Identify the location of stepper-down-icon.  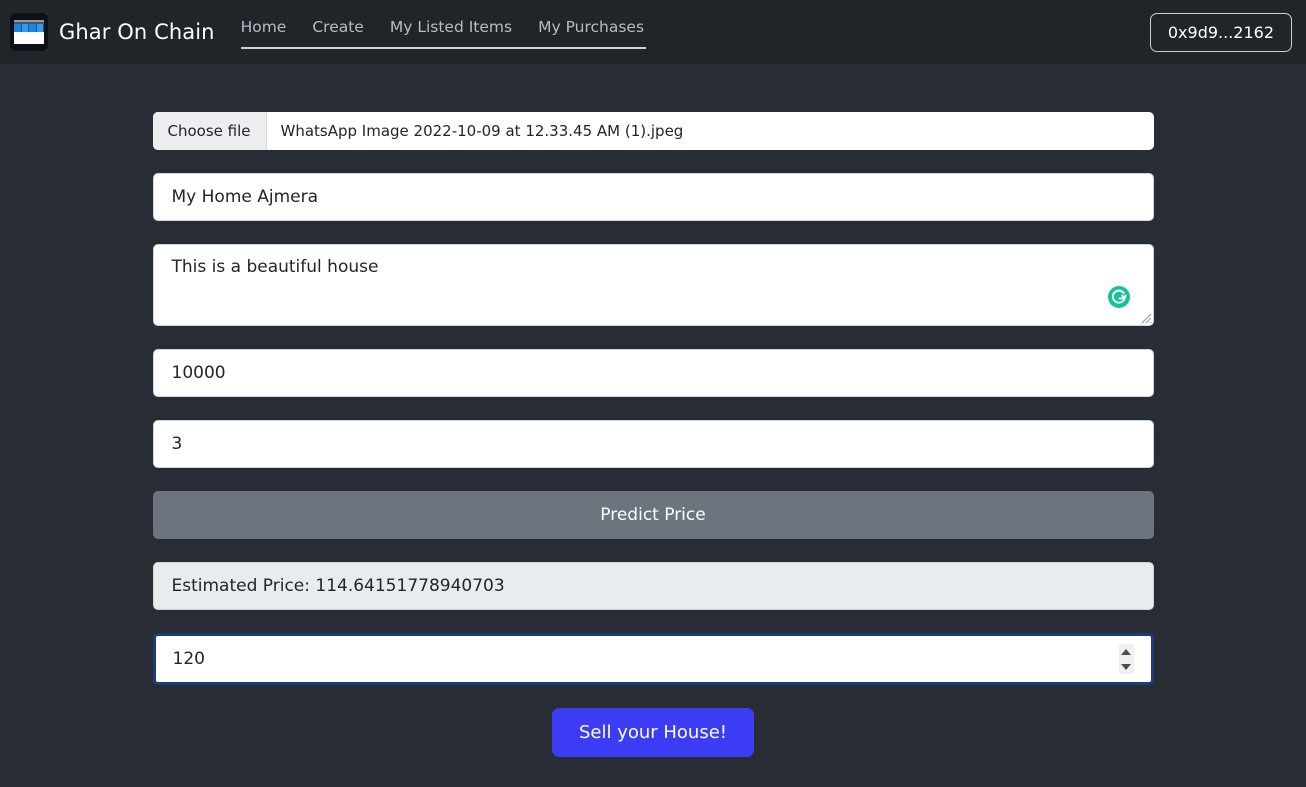
(1126, 666).